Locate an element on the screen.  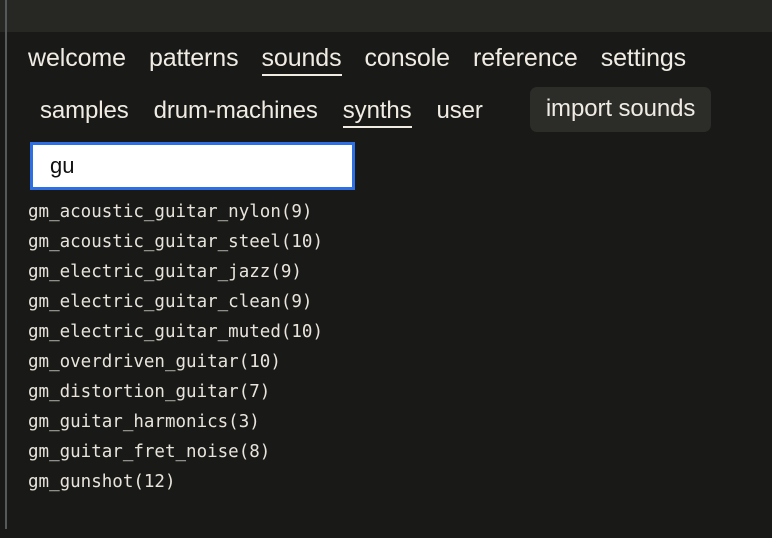
list-item: gm_electric_guitar_clean(9) is located at coordinates (400, 302).